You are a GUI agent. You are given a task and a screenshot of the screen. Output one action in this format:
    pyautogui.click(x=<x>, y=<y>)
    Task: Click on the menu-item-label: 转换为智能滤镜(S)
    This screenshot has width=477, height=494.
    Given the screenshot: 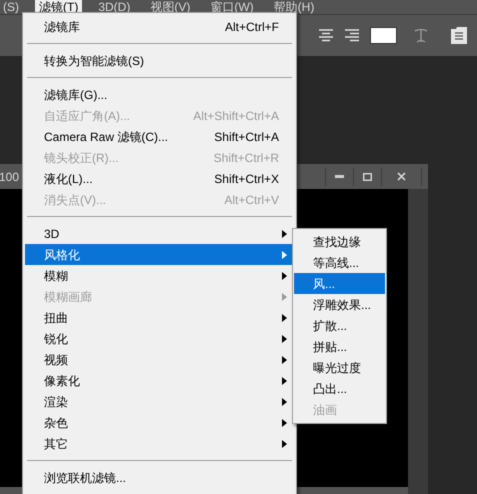 What is the action you would take?
    pyautogui.click(x=94, y=61)
    